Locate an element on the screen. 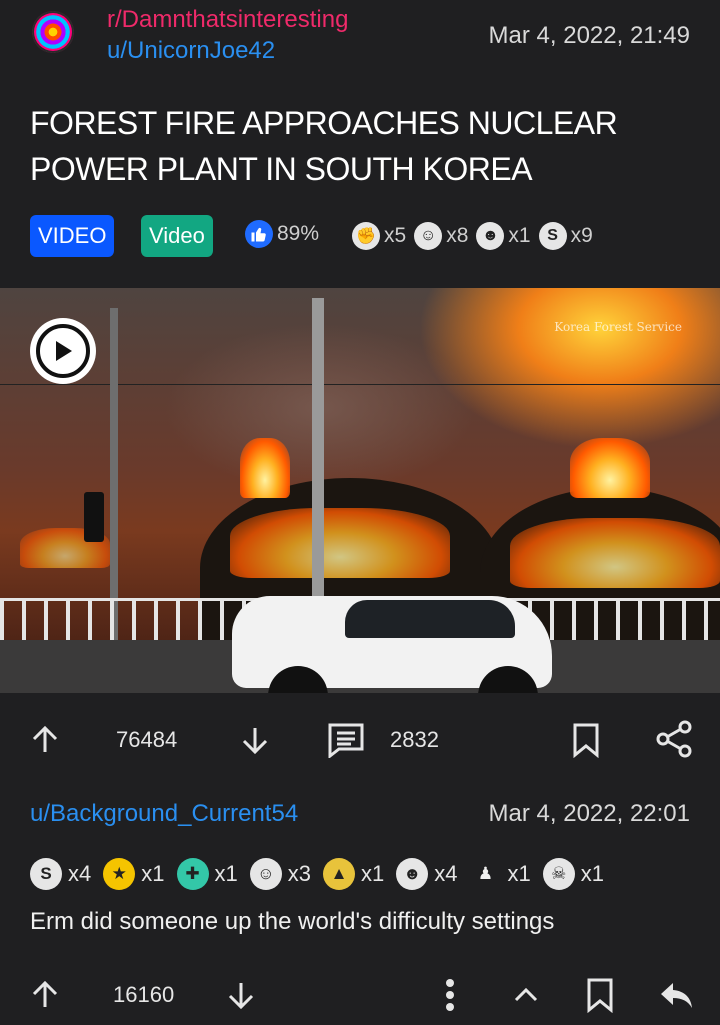  strong-arm-icon: ✊ is located at coordinates (366, 236).